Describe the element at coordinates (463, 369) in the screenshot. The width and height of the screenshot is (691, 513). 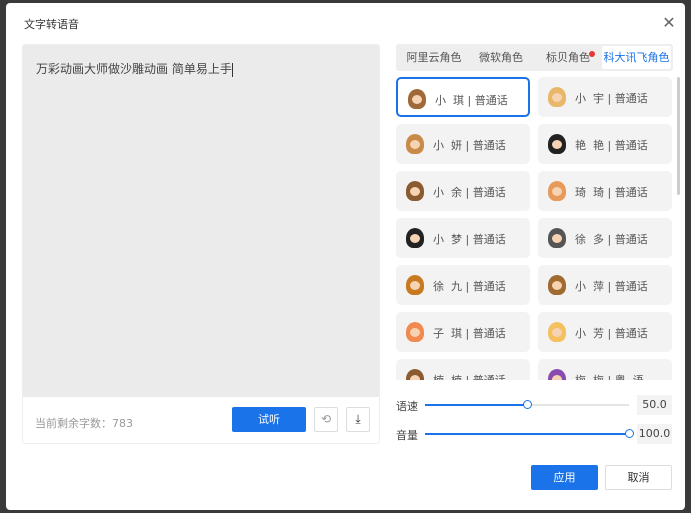
I see `voice-card: 楠 楠 | 普通话` at that location.